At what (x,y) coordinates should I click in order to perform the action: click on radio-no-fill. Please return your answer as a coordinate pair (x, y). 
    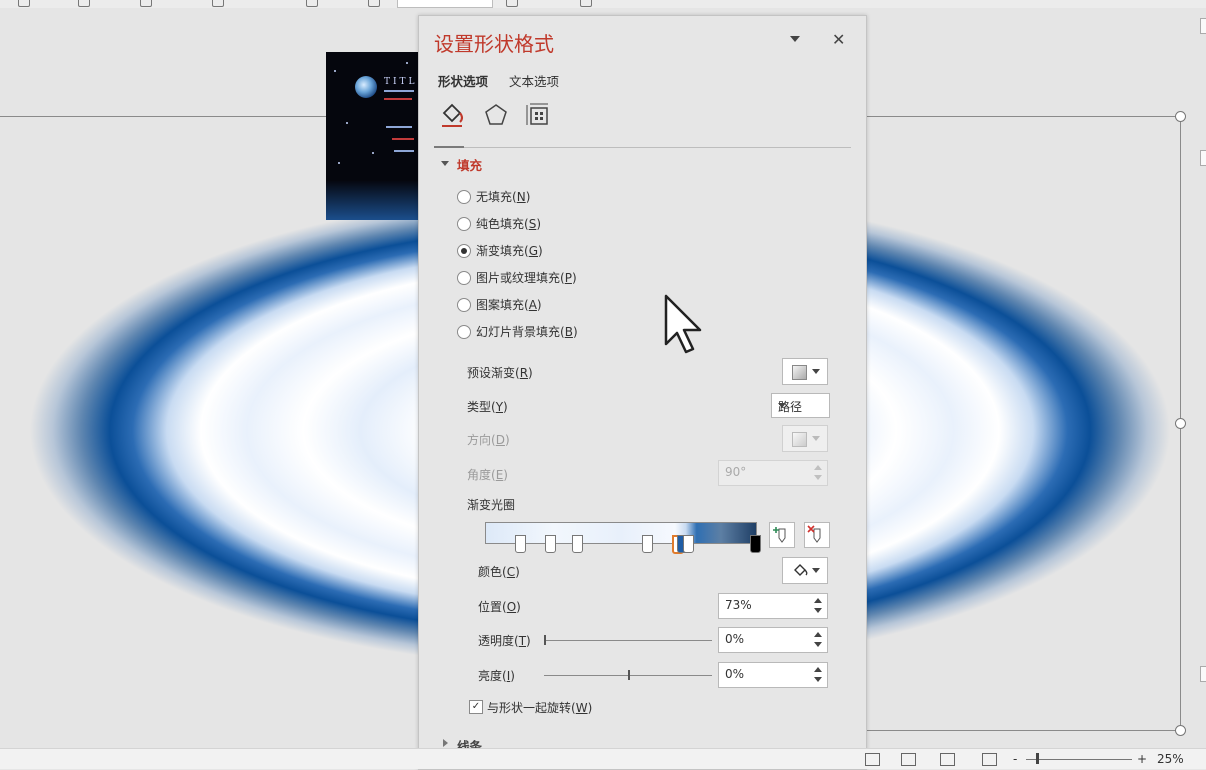
    Looking at the image, I should click on (464, 197).